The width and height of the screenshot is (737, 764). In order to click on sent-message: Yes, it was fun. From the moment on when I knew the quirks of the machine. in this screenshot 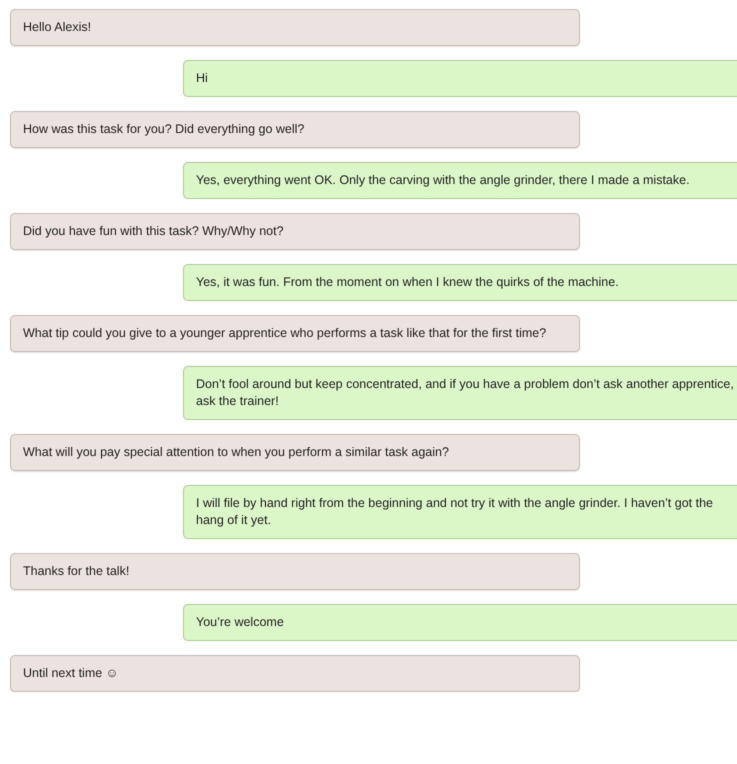, I will do `click(460, 282)`.